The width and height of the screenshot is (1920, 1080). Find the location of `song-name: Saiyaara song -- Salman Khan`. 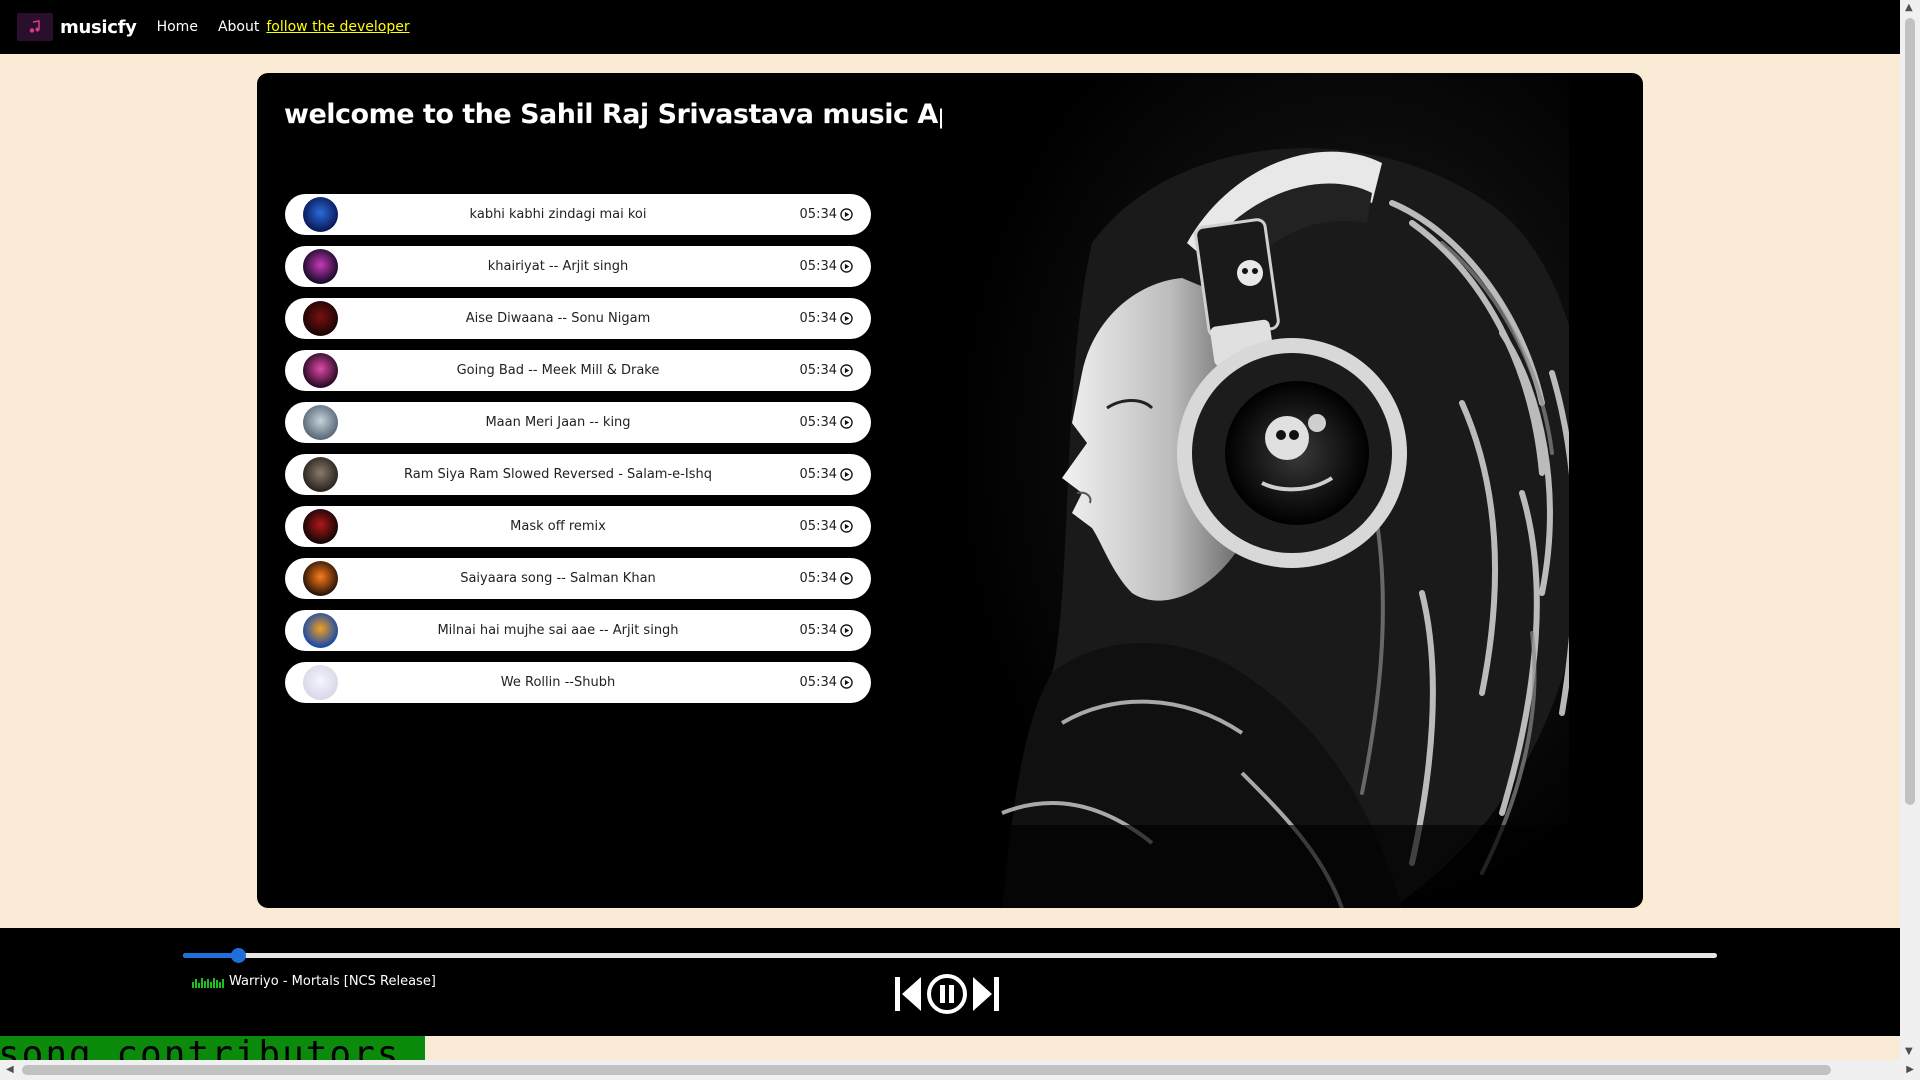

song-name: Saiyaara song -- Salman Khan is located at coordinates (558, 578).